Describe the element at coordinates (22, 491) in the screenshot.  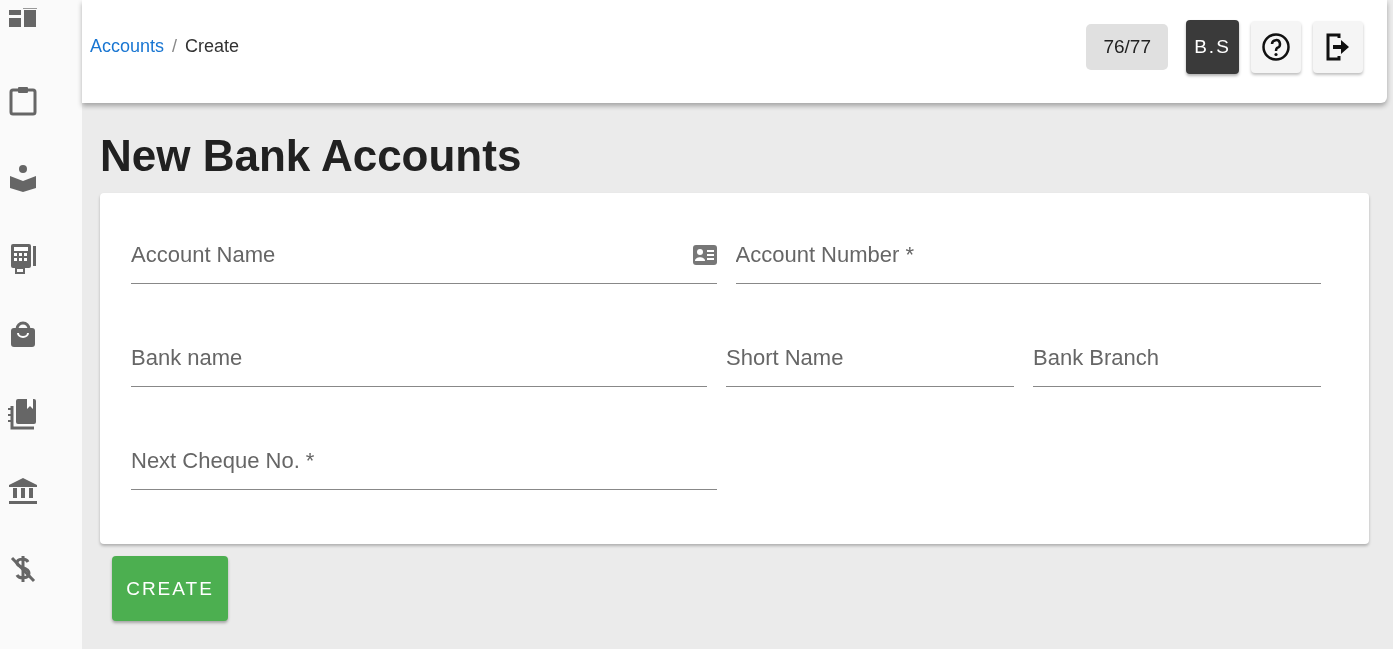
I see `bank-icon` at that location.